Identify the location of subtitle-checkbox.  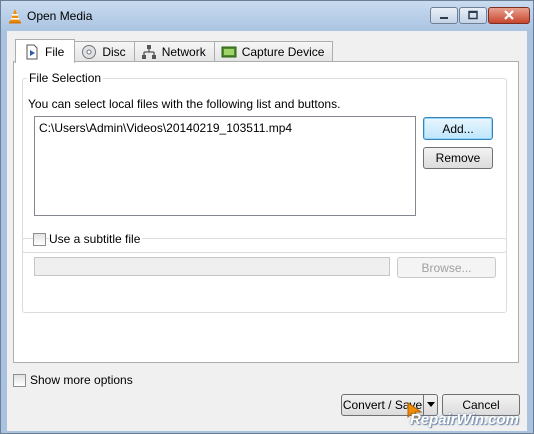
(39, 239).